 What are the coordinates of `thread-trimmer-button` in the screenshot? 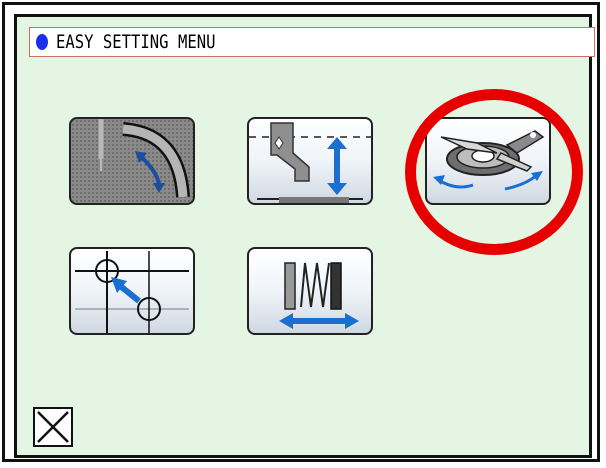 It's located at (488, 161).